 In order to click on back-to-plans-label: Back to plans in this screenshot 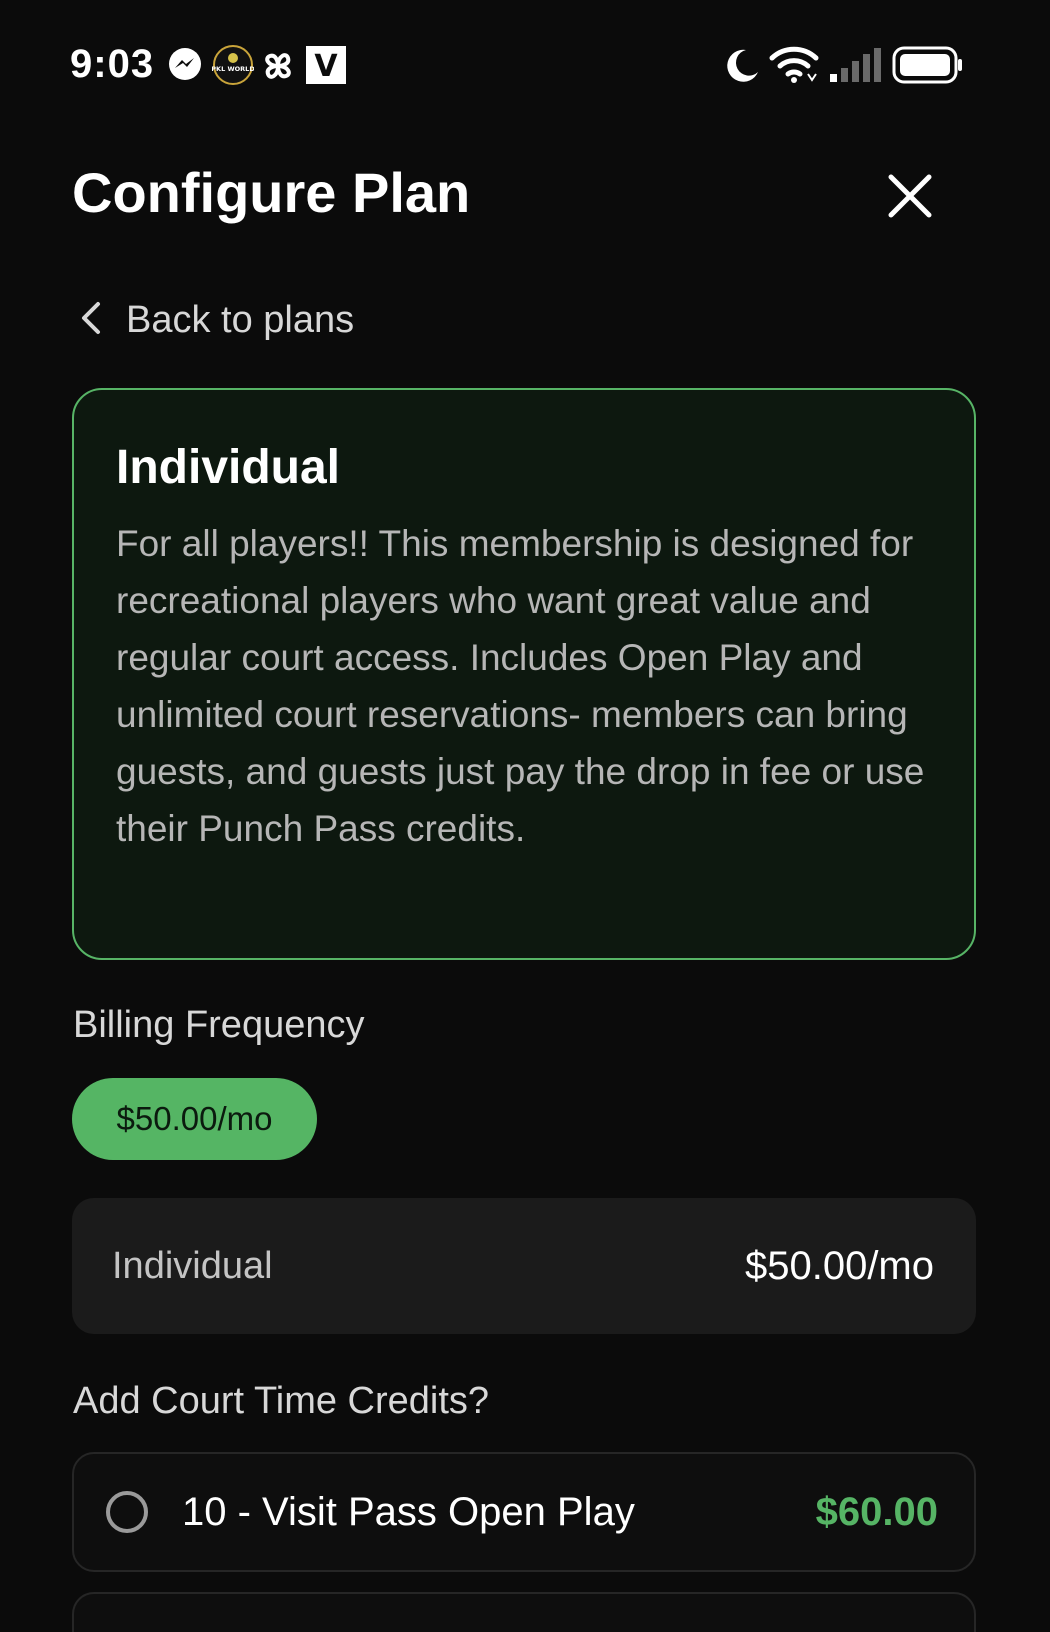, I will do `click(240, 319)`.